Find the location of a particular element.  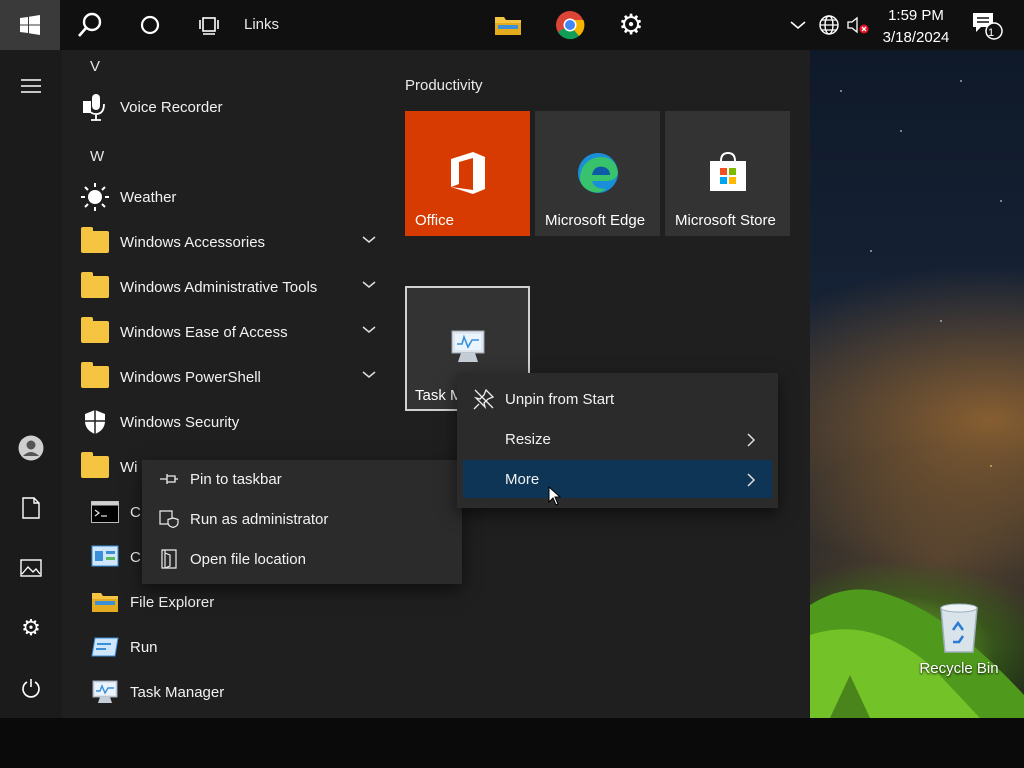

globe-network-icon is located at coordinates (829, 25).